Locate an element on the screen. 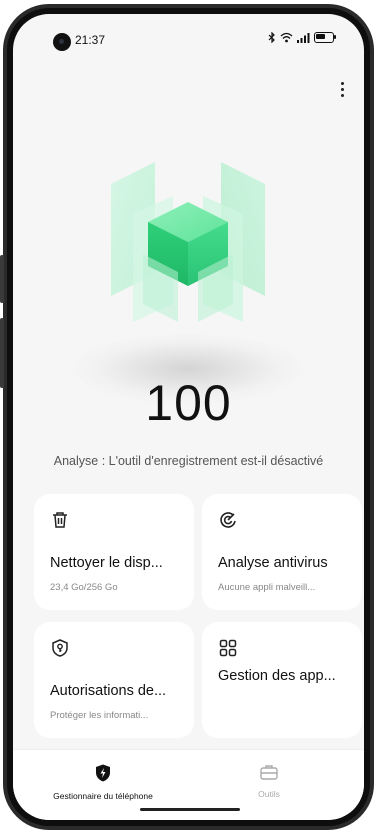  tab-label: Outils is located at coordinates (269, 794).